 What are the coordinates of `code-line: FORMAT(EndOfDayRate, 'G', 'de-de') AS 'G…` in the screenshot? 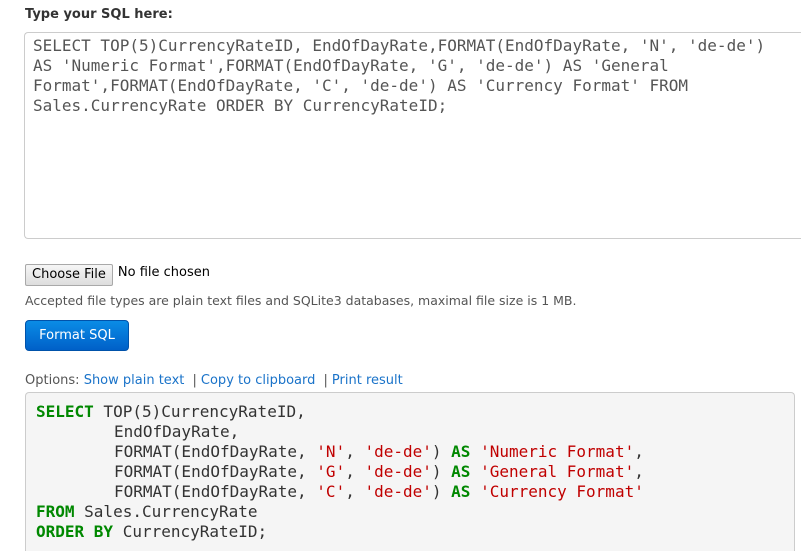 It's located at (410, 472).